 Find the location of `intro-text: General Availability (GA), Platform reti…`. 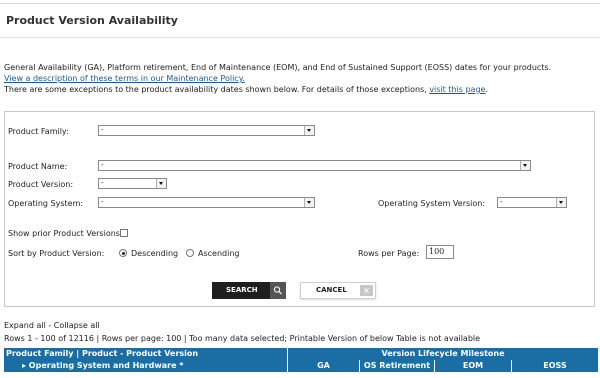

intro-text: General Availability (GA), Platform reti… is located at coordinates (302, 78).